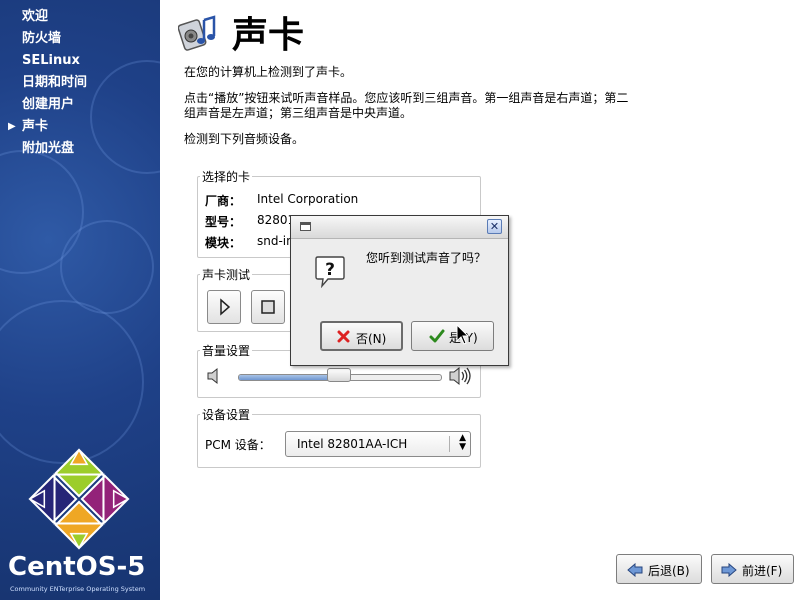  Describe the element at coordinates (77, 567) in the screenshot. I see `brand-name: CentOS-5` at that location.